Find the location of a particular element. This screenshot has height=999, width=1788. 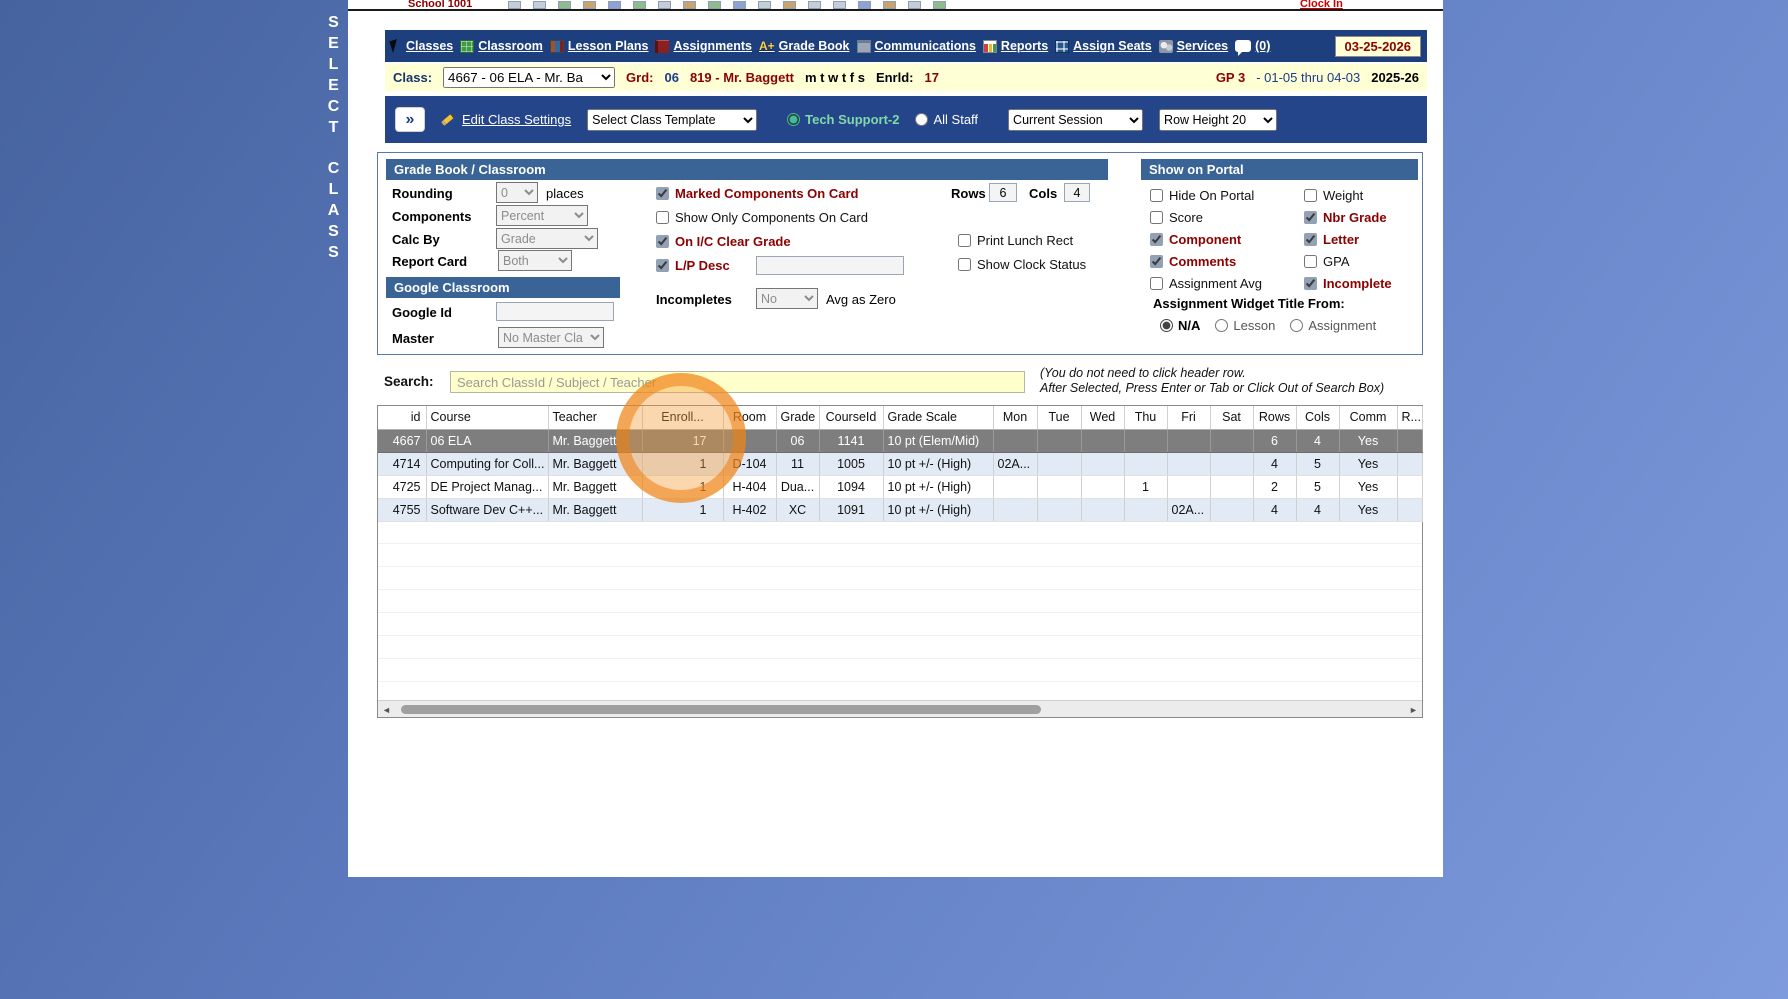

nav-item-classes: Classes is located at coordinates (429, 46).